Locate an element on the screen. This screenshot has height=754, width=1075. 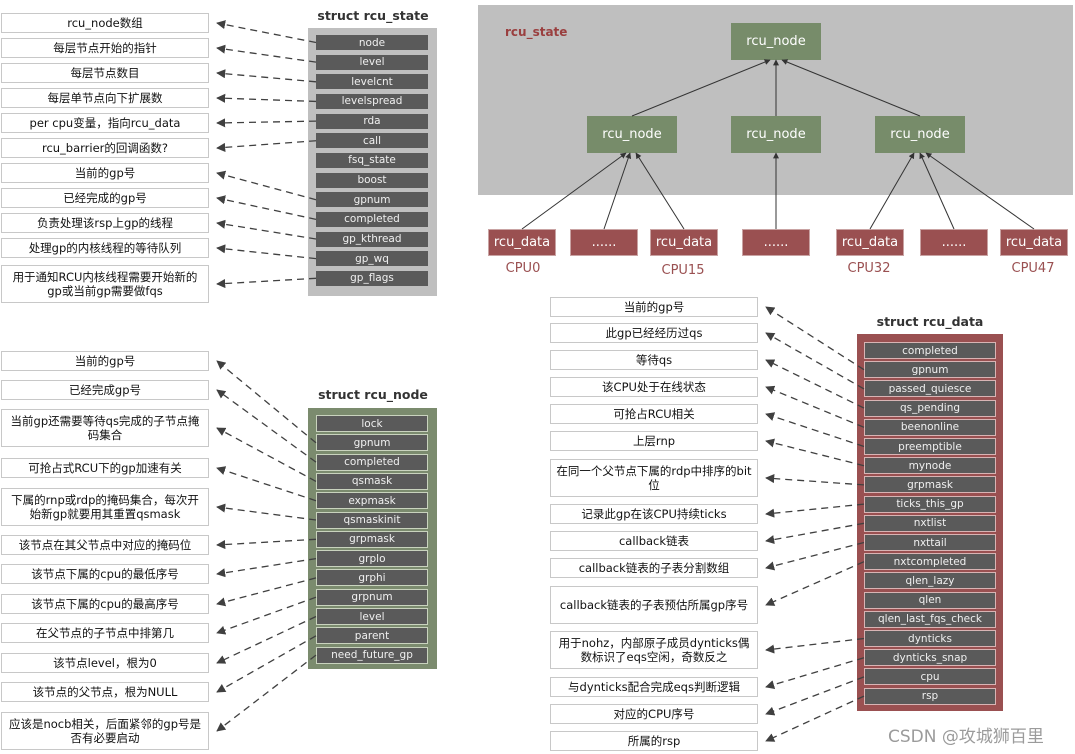
rcu-data-note-8: callback链表 is located at coordinates (654, 541).